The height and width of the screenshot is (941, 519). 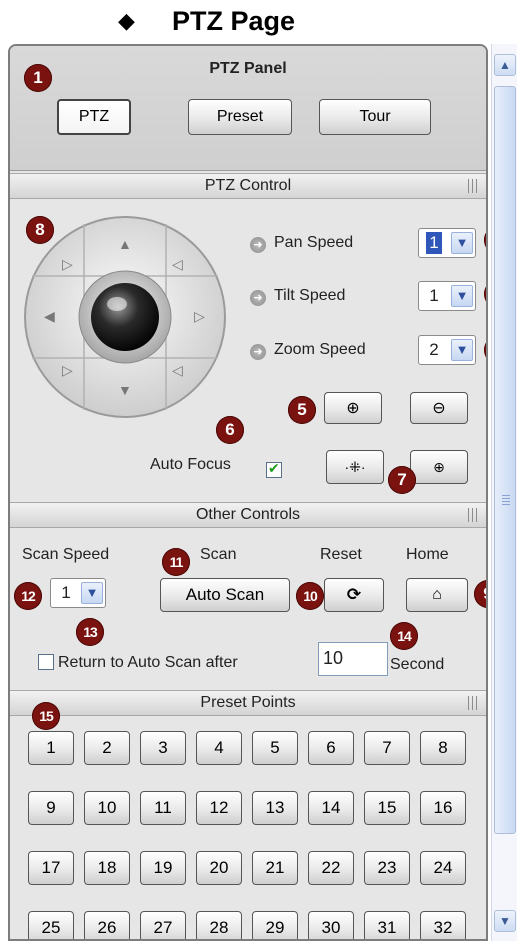 I want to click on focus-far-button: ⊕, so click(x=439, y=467).